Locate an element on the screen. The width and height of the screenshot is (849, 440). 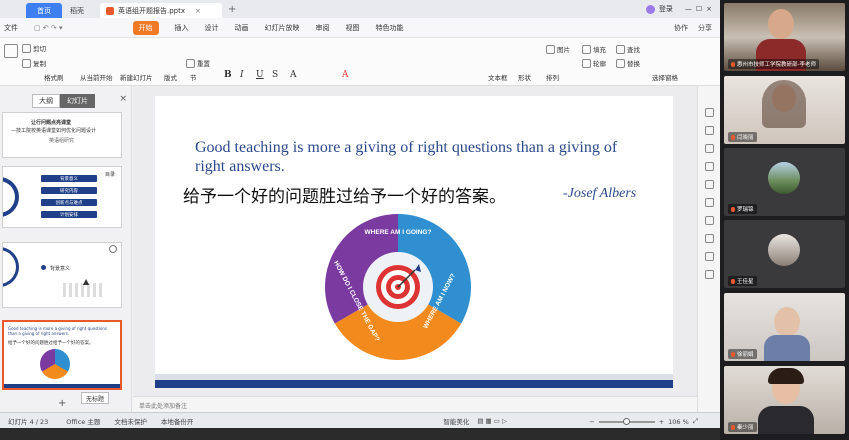
menu-file: 文件 is located at coordinates (11, 28).